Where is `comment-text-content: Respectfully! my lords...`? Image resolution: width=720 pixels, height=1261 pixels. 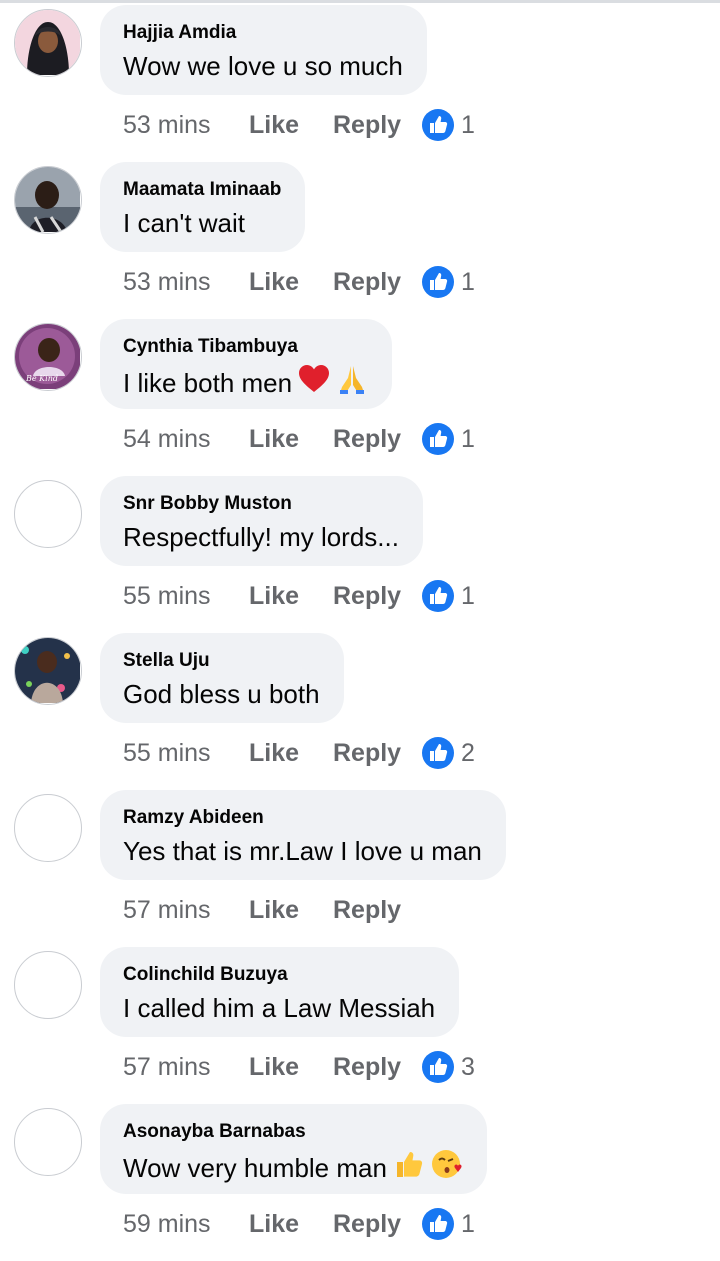
comment-text-content: Respectfully! my lords... is located at coordinates (261, 537).